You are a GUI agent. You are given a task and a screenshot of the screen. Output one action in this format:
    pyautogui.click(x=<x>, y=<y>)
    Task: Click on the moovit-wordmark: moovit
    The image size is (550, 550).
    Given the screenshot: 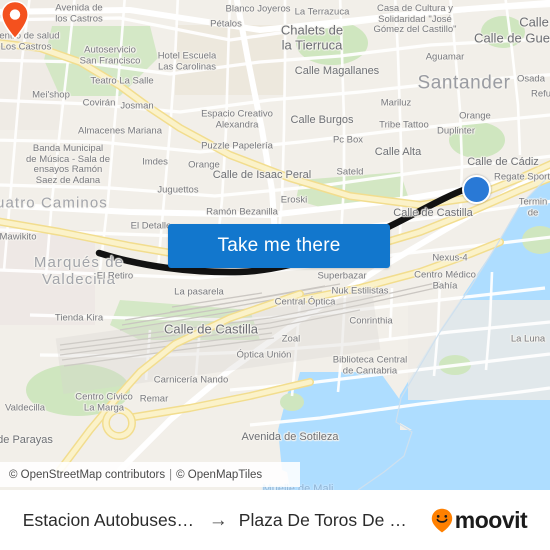 What is the action you would take?
    pyautogui.click(x=491, y=519)
    